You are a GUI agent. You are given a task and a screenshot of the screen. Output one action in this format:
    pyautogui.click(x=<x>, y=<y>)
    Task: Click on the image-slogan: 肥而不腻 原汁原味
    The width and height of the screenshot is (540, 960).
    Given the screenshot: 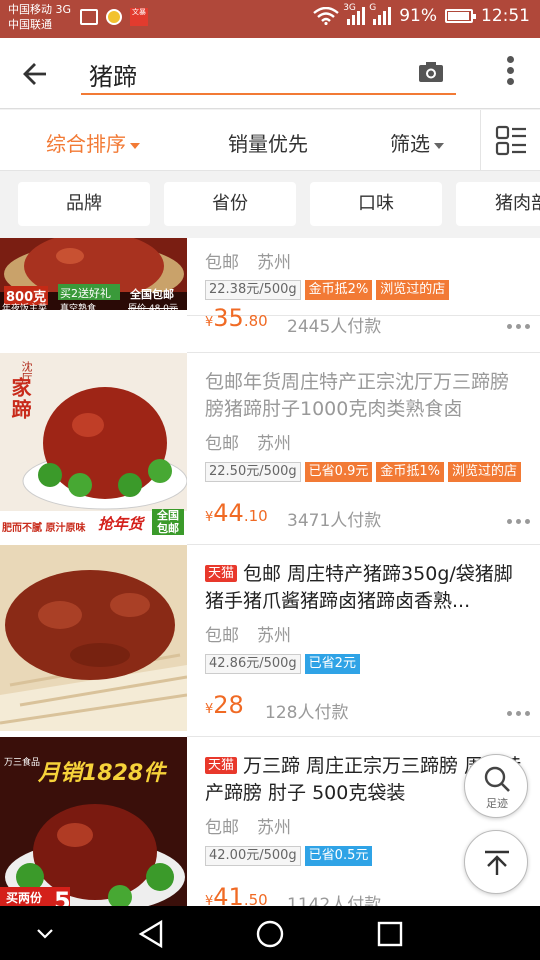 What is the action you would take?
    pyautogui.click(x=44, y=528)
    